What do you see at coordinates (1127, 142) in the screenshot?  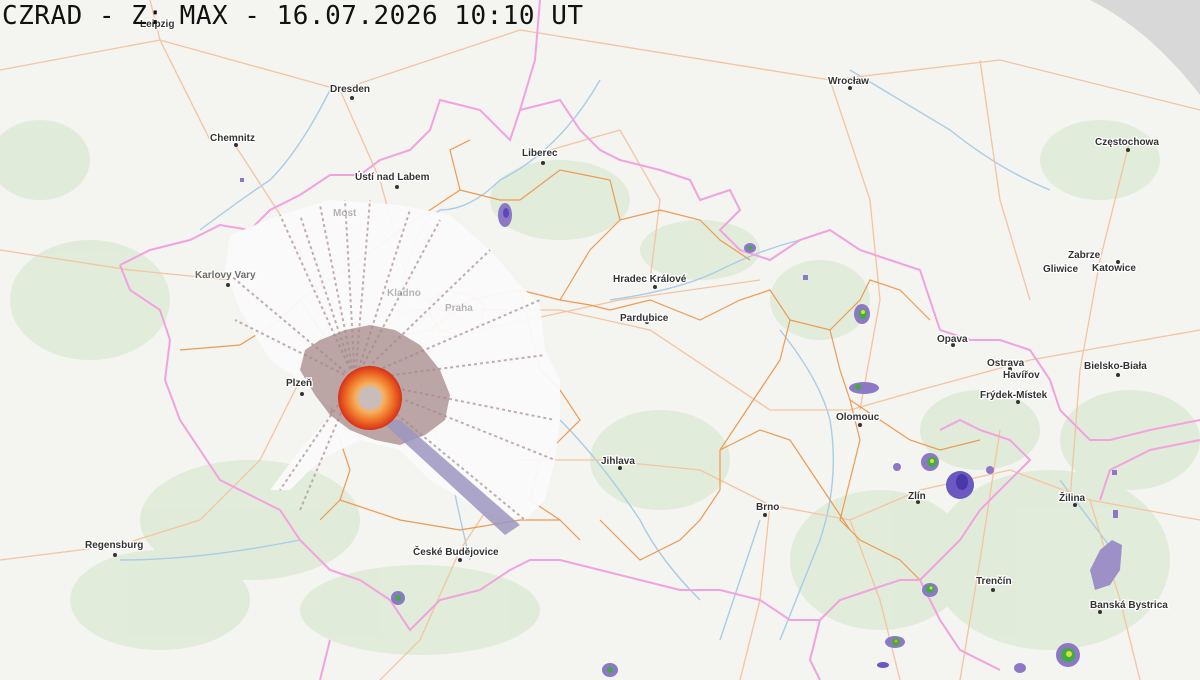 I see `city-label-czestochowa: Częstochowa` at bounding box center [1127, 142].